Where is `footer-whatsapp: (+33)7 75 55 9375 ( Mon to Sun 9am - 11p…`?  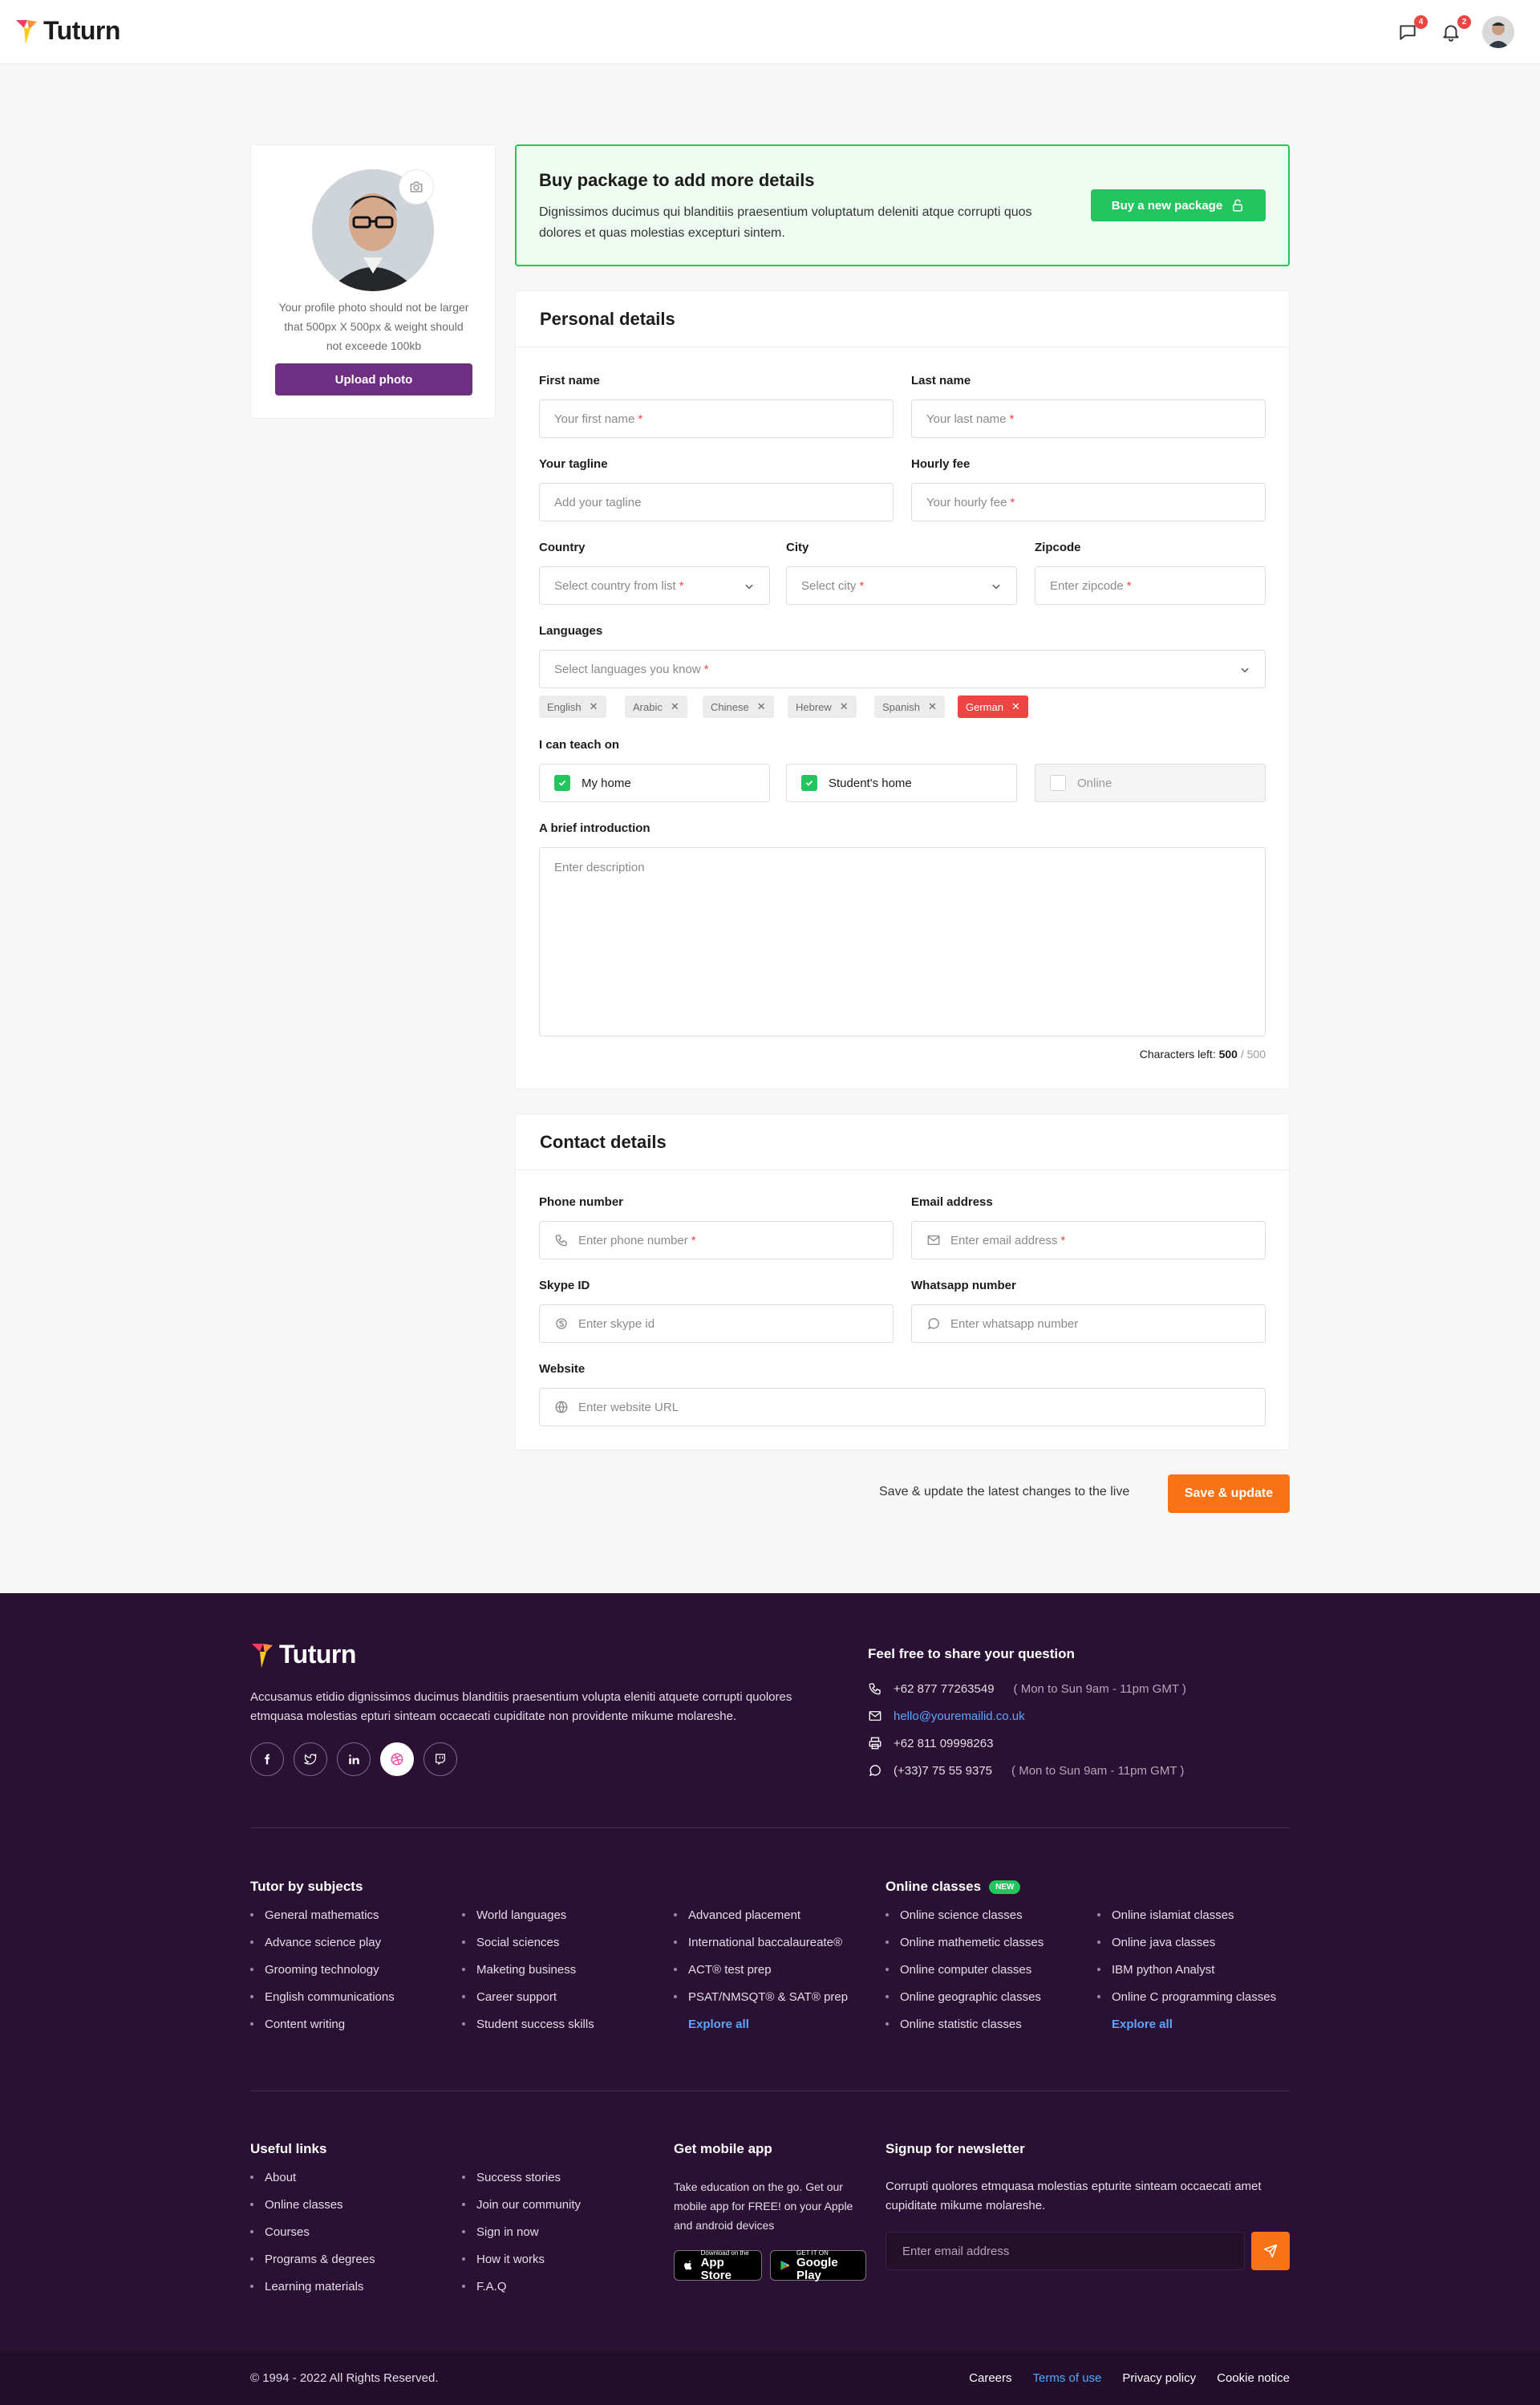
footer-whatsapp: (+33)7 75 55 9375 ( Mon to Sun 9am - 11p… is located at coordinates (1026, 1770).